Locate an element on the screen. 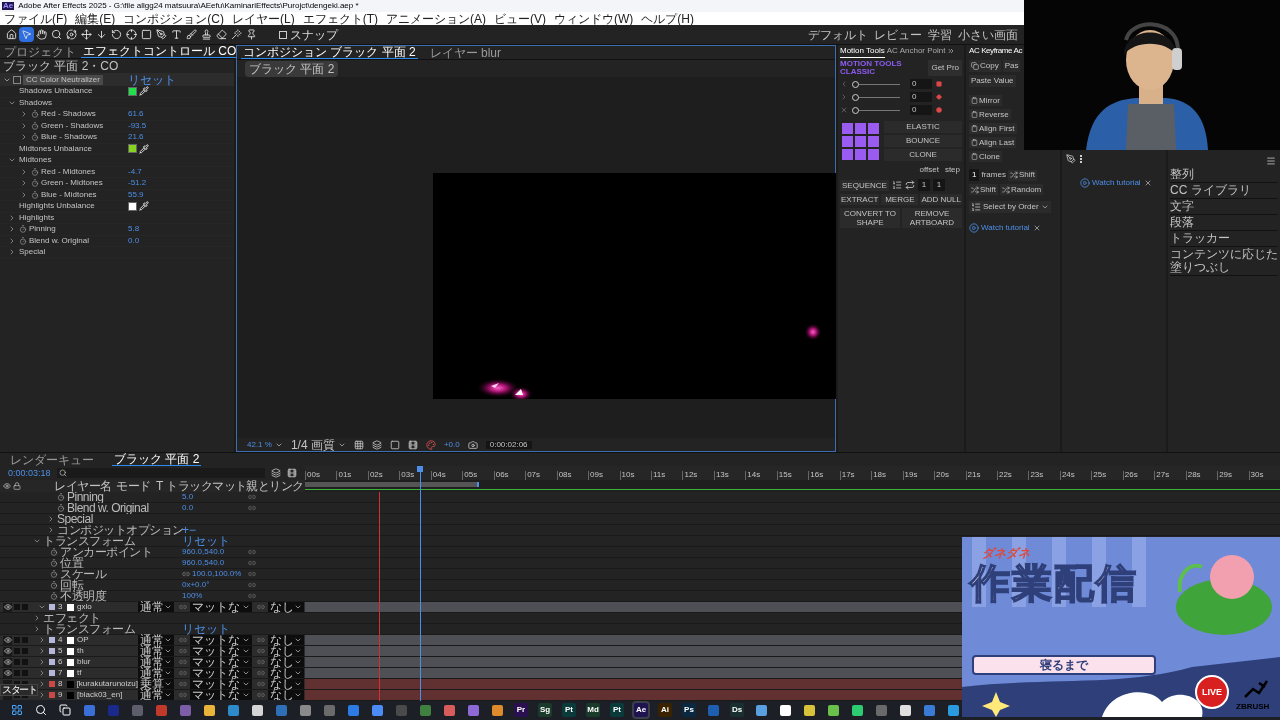 The width and height of the screenshot is (1280, 720). param-label: Special is located at coordinates (32, 252).